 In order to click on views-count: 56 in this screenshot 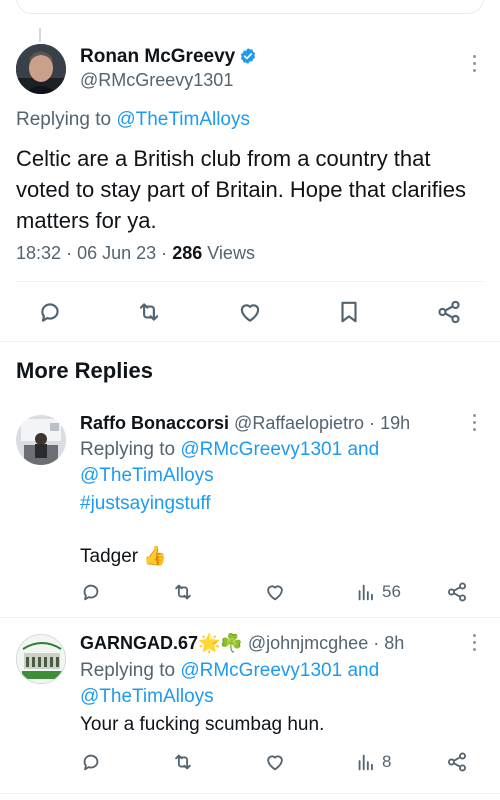, I will do `click(391, 591)`.